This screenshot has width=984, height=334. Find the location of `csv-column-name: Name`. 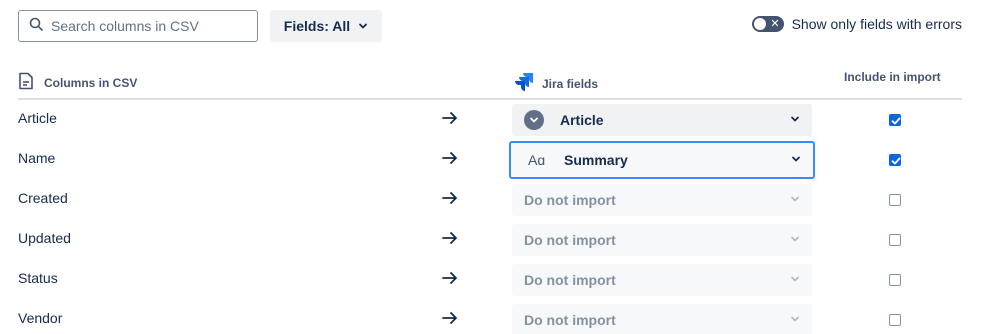

csv-column-name: Name is located at coordinates (37, 158).